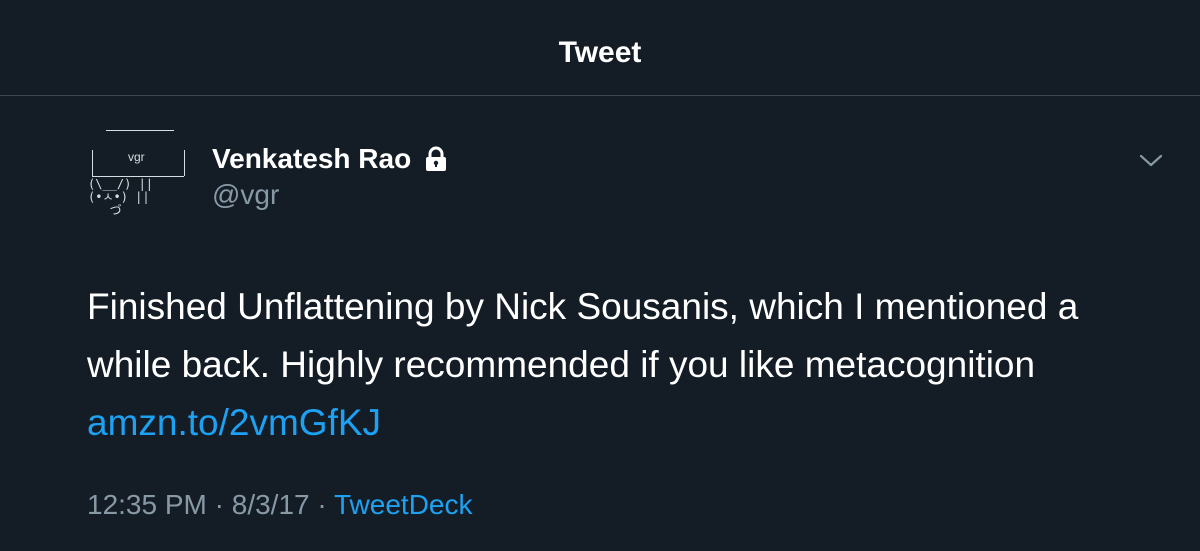  I want to click on avatar-art-line: (•ㅅ•) ||, so click(119, 197).